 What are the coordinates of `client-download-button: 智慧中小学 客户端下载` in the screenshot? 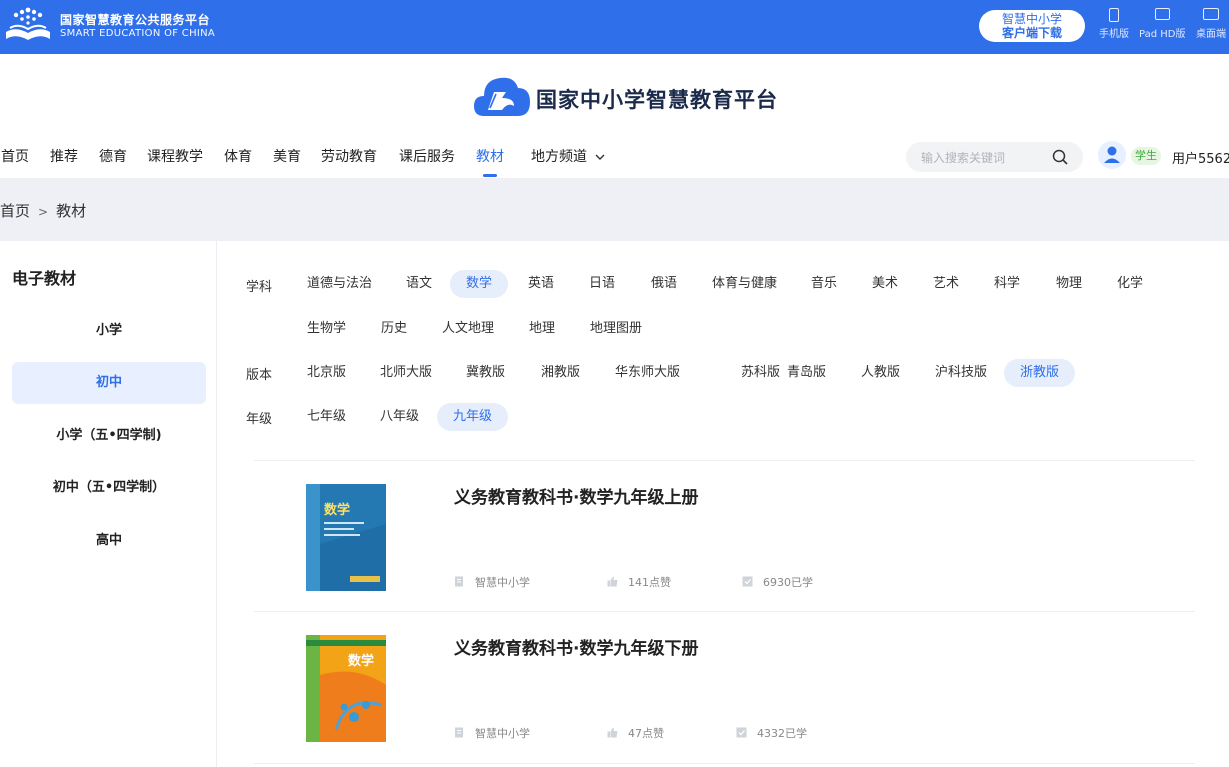 It's located at (1032, 26).